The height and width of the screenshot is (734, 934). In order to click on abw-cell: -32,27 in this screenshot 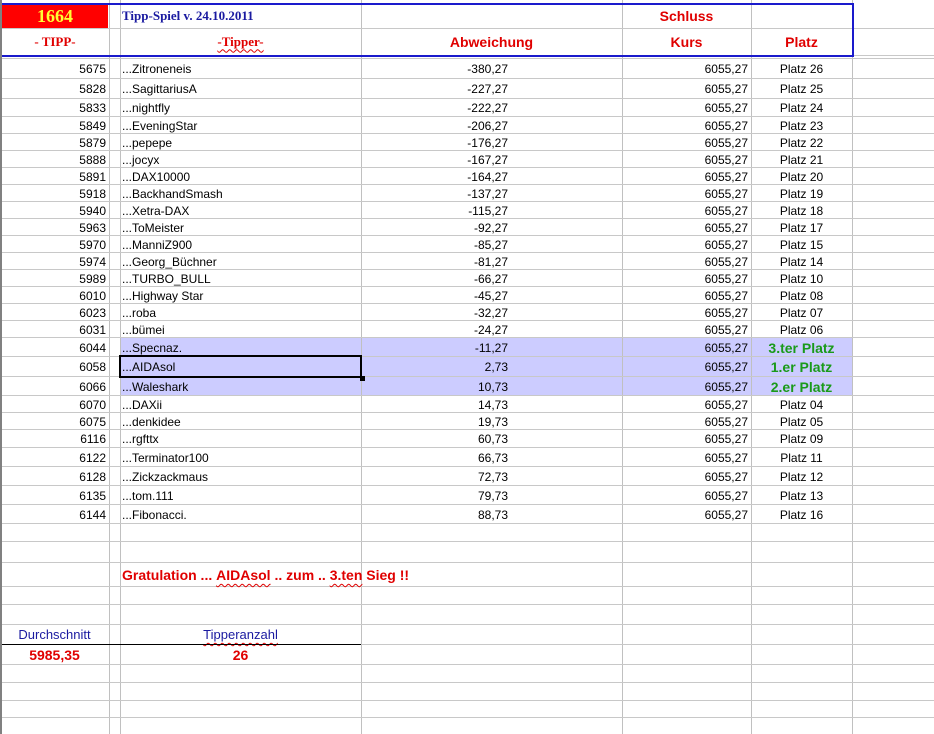, I will do `click(436, 312)`.